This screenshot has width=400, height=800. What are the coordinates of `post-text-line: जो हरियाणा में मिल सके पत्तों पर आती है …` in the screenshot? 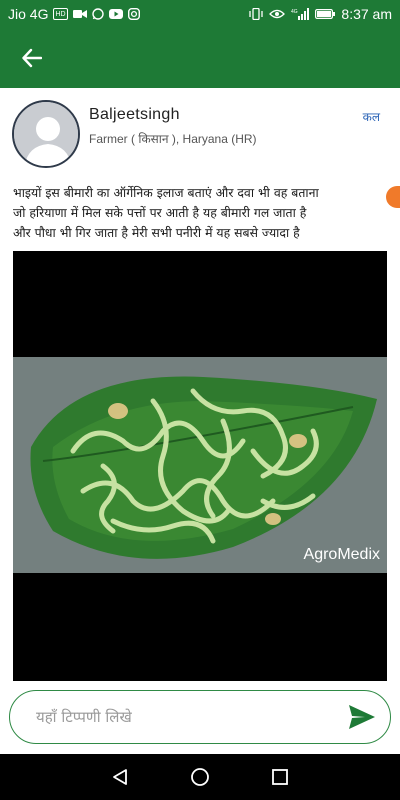 It's located at (160, 212).